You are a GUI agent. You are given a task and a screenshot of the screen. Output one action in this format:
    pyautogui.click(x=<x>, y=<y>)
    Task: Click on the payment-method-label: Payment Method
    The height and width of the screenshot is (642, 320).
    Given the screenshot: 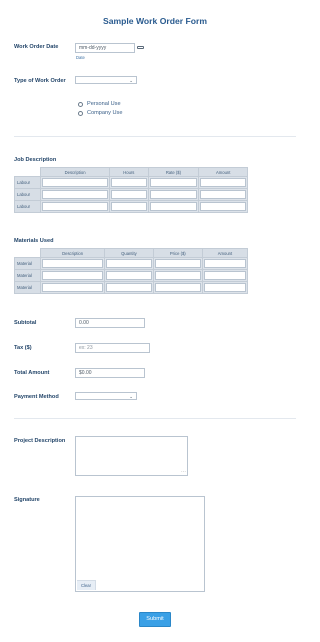 What is the action you would take?
    pyautogui.click(x=36, y=397)
    